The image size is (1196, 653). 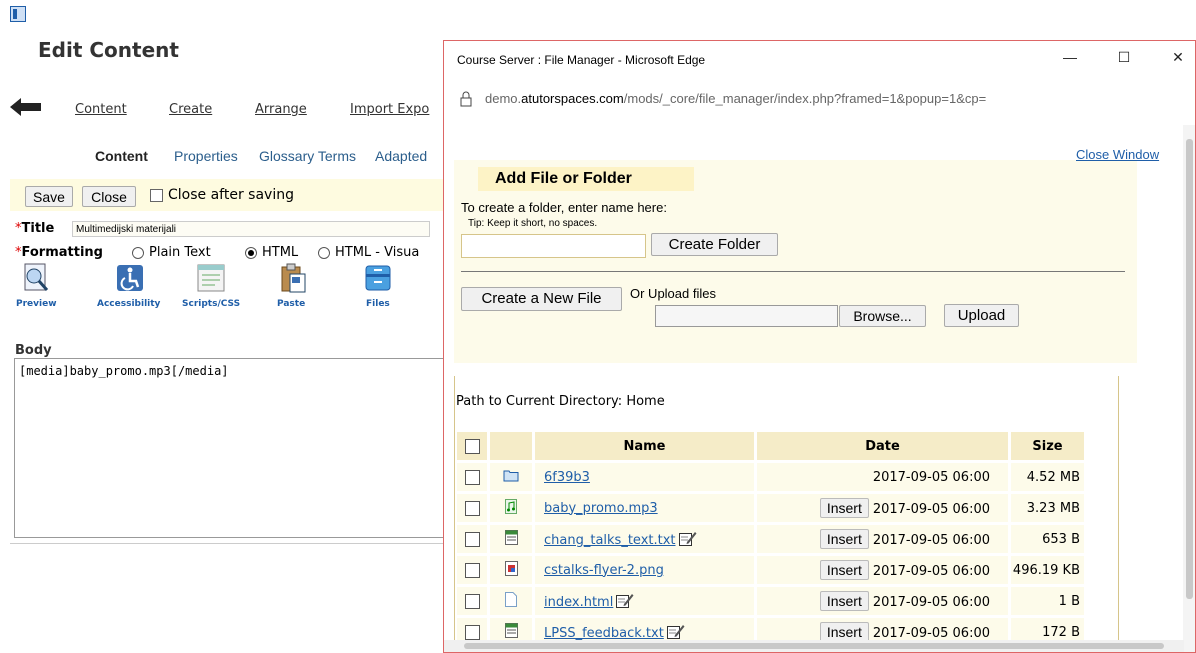 I want to click on divider, so click(x=230, y=543).